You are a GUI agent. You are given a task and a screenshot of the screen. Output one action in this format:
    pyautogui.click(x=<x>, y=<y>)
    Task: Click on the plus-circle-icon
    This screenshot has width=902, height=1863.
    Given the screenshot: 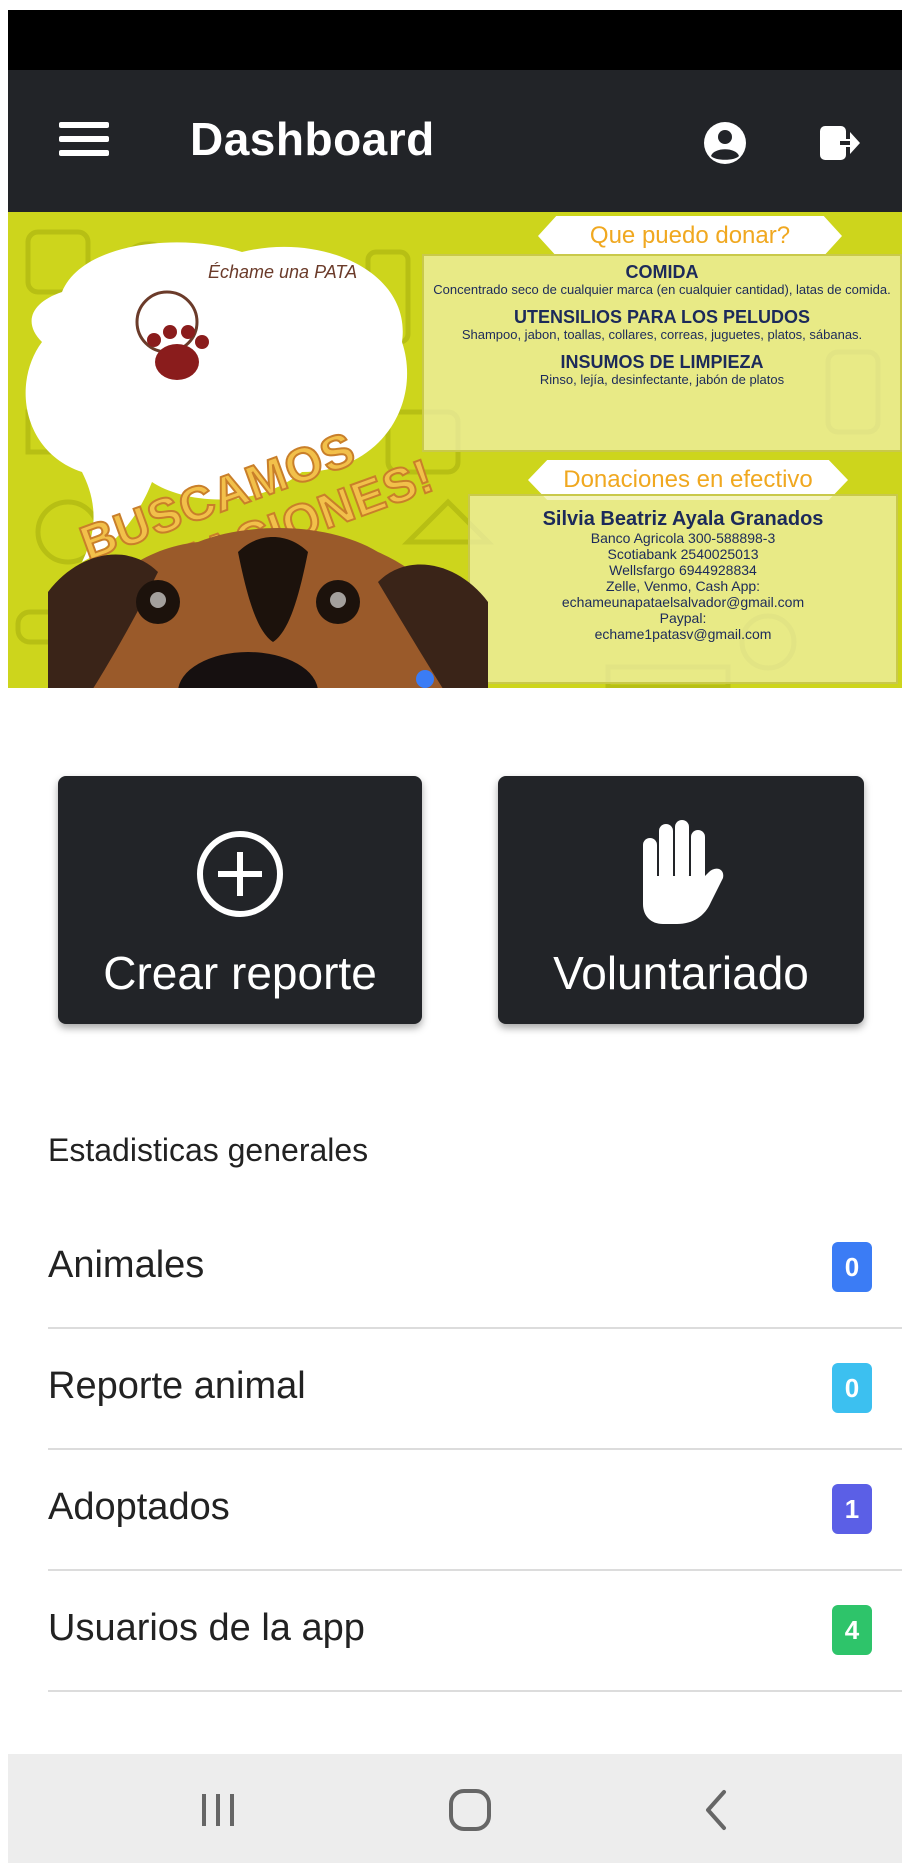 What is the action you would take?
    pyautogui.click(x=240, y=874)
    